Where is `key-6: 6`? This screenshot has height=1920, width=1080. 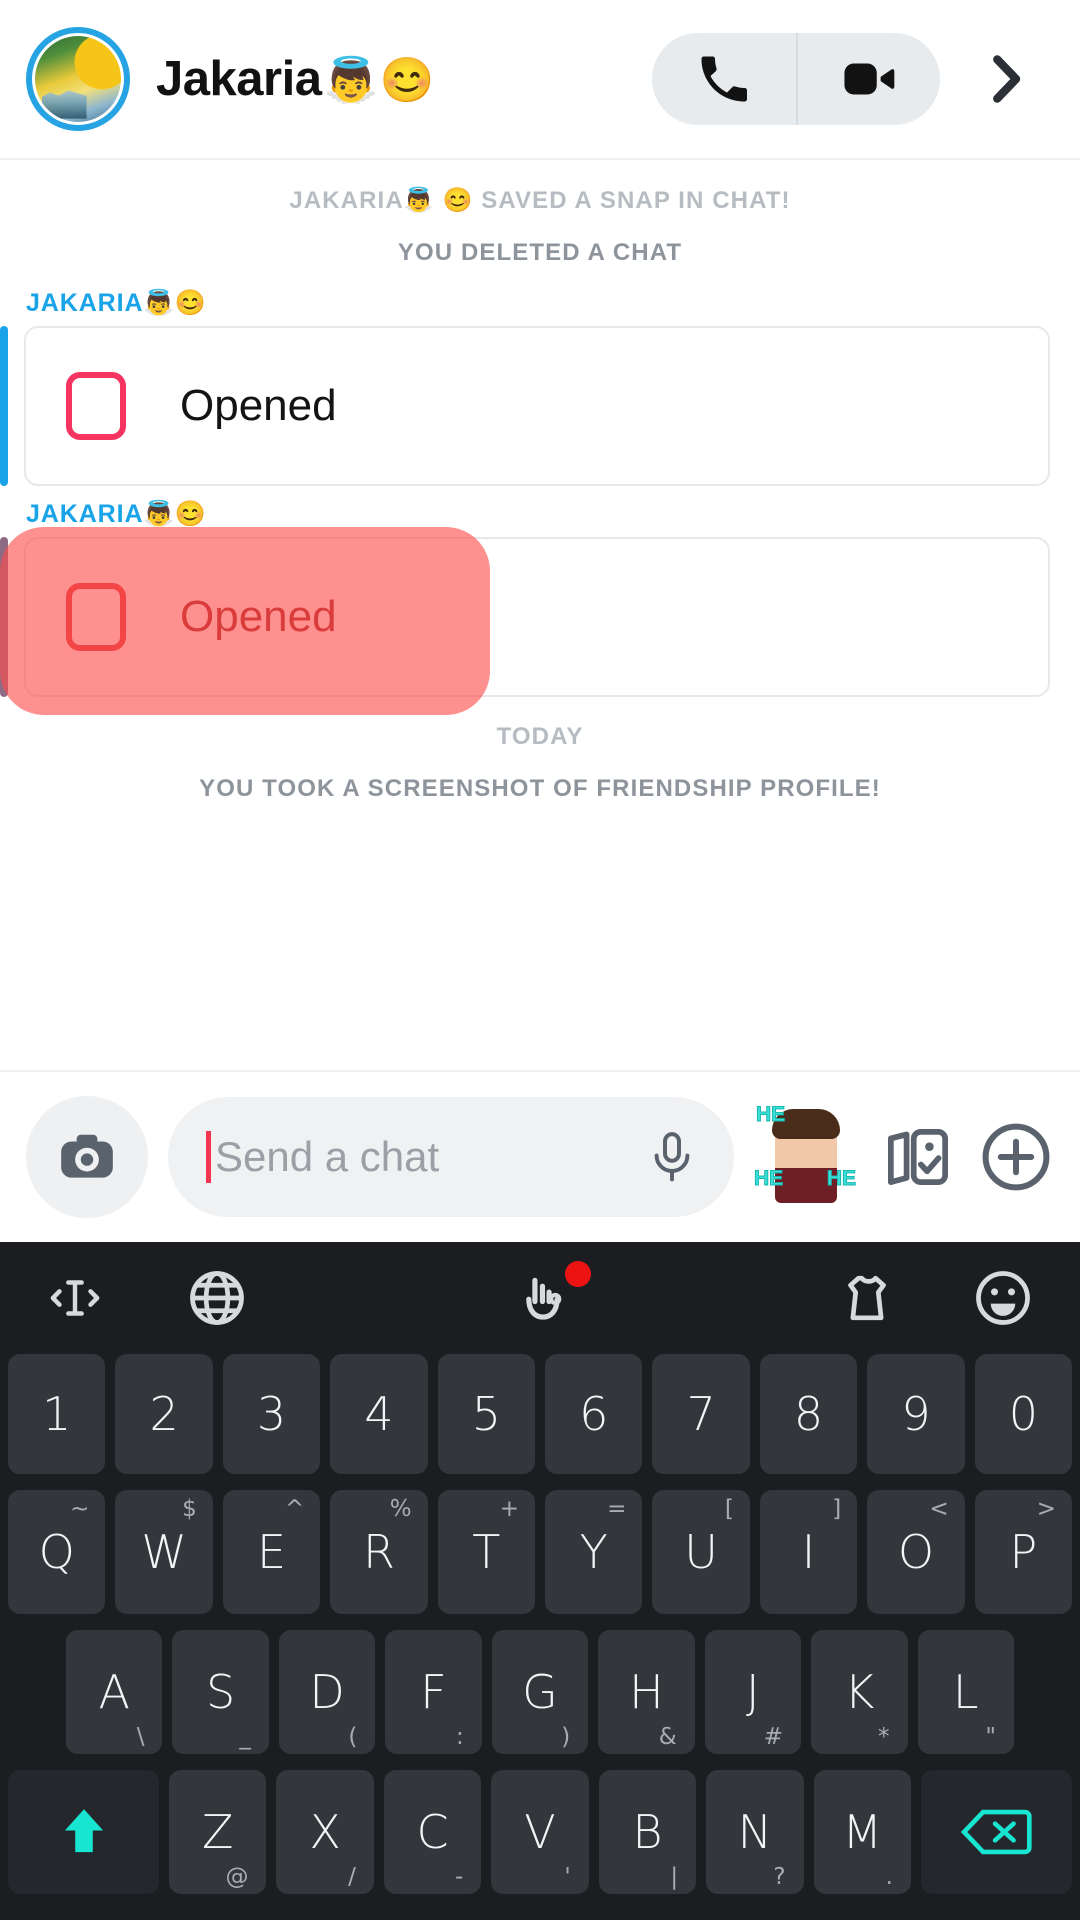 key-6: 6 is located at coordinates (594, 1414).